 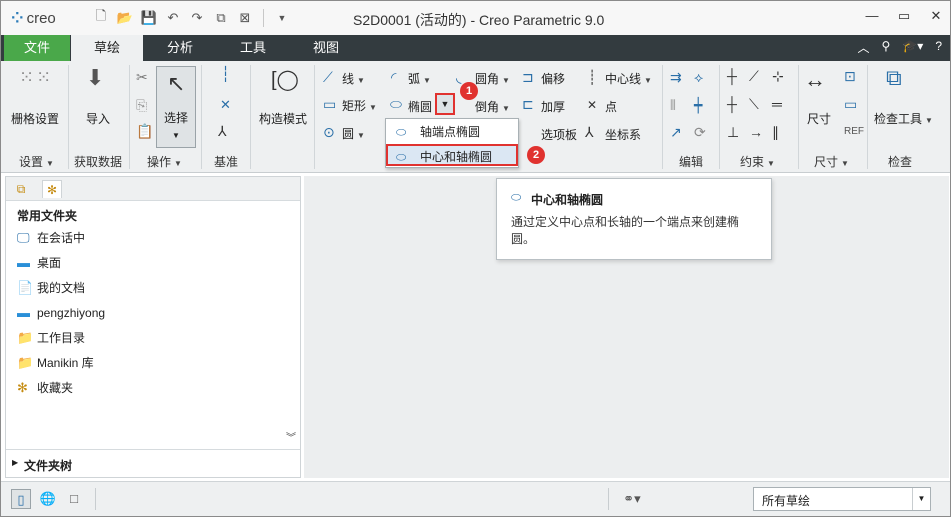 I want to click on nav-item-working-directory: 📁 工作目录, so click(x=51, y=338).